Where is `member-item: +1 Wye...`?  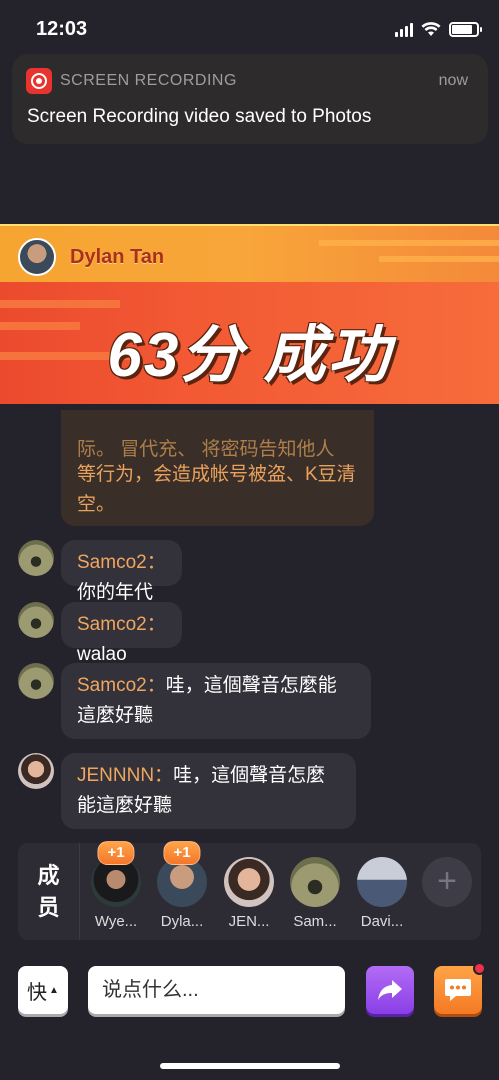
member-item: +1 Wye... is located at coordinates (116, 885).